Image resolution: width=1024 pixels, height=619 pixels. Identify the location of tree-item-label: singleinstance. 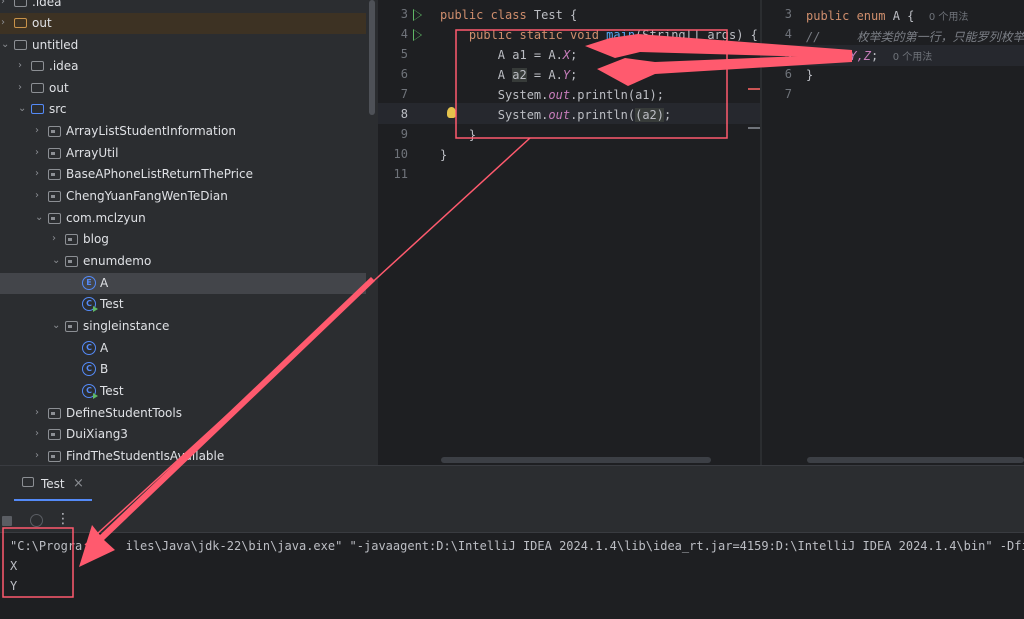
(126, 326).